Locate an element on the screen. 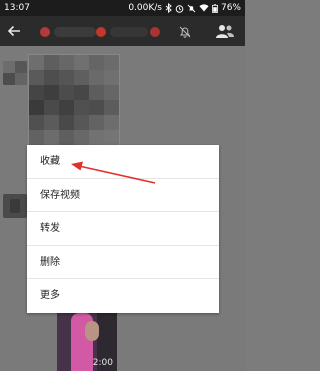  menu-item-save-video: 保存视频 is located at coordinates (123, 196).